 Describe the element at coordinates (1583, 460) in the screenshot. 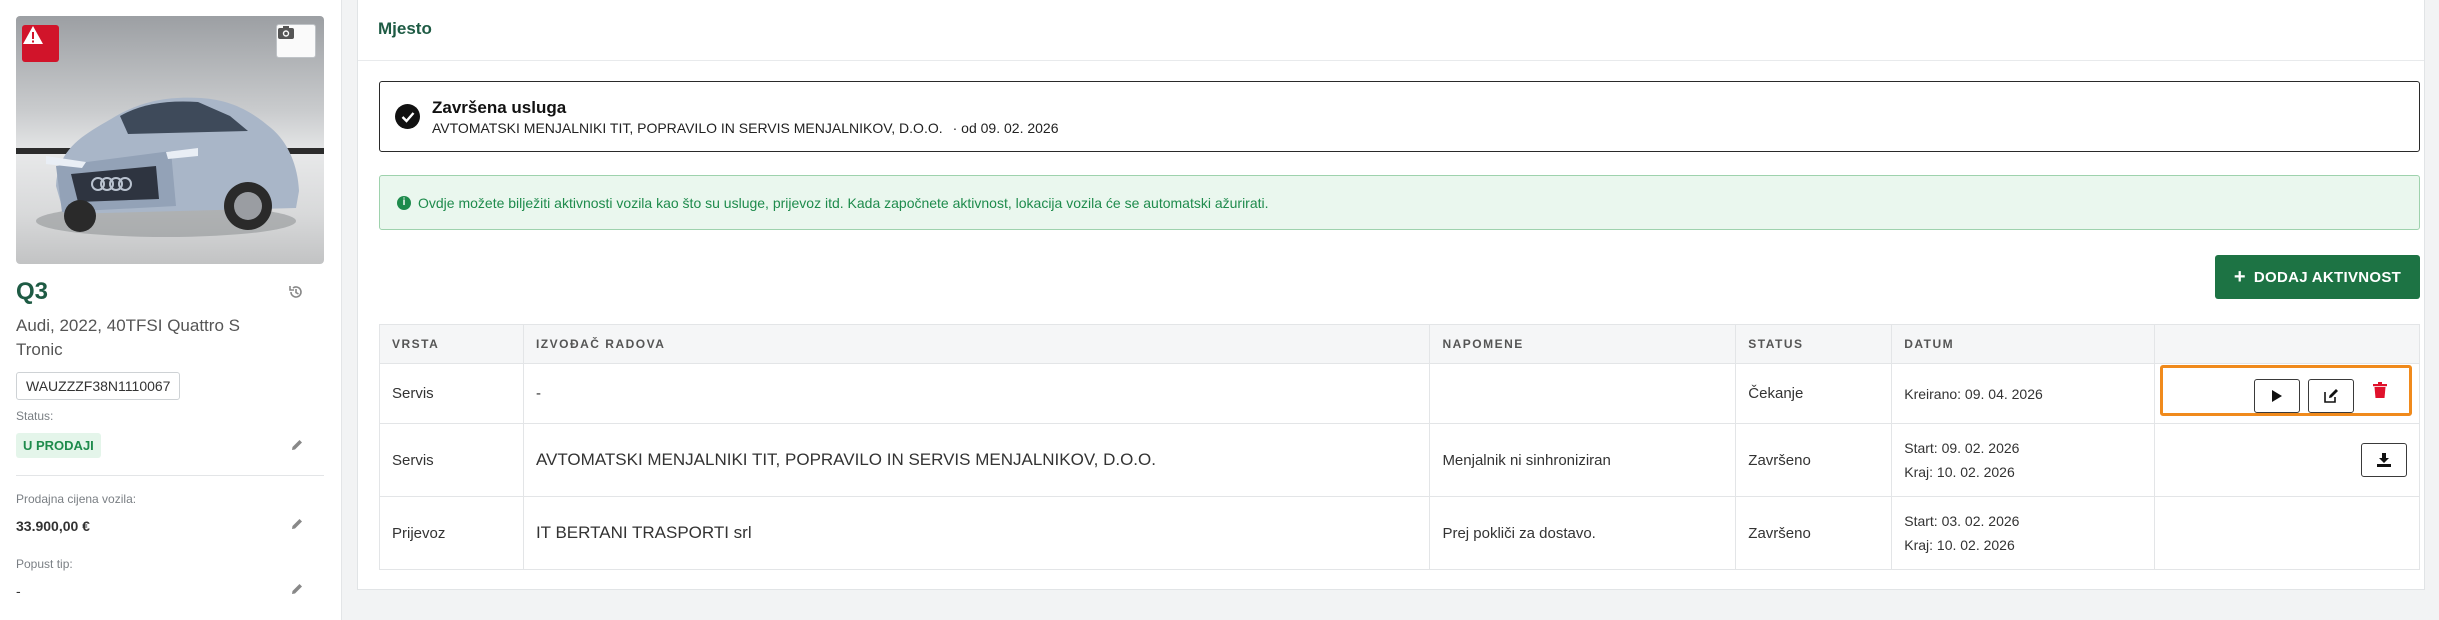

I see `cell-notes: Menjalnik ni sinhroniziran` at that location.